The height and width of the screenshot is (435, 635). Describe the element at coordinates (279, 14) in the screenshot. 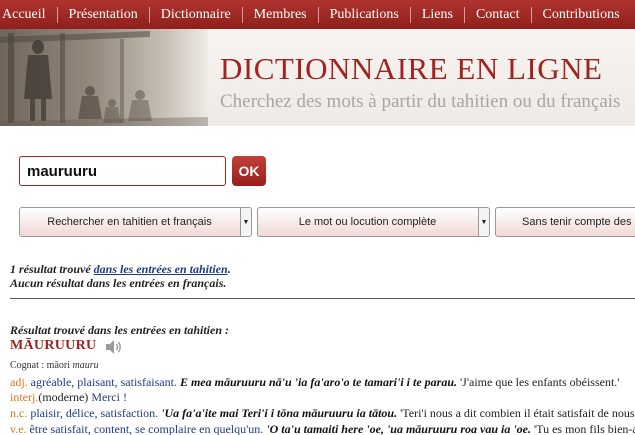

I see `nav-membres: Membres` at that location.